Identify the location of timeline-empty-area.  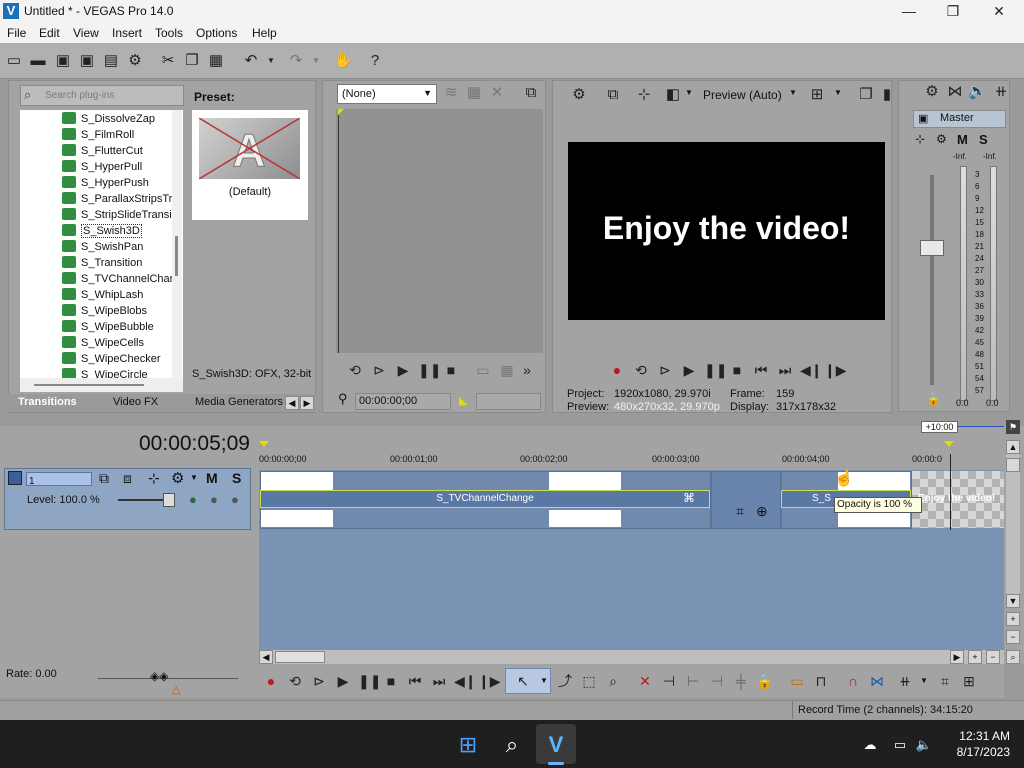
(631, 590).